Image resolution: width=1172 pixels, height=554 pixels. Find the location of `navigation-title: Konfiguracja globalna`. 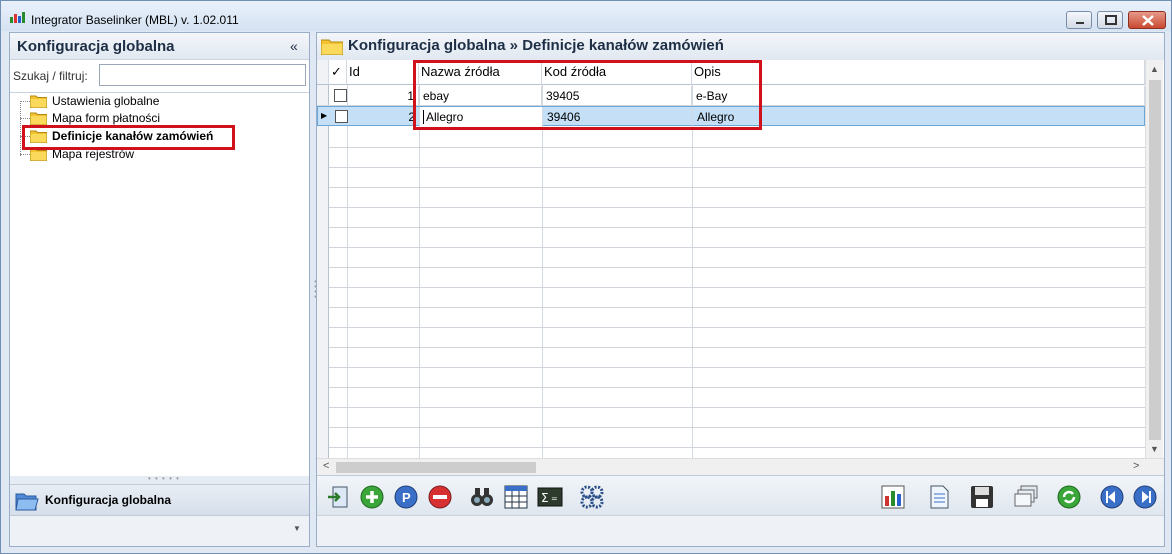

navigation-title: Konfiguracja globalna is located at coordinates (96, 46).